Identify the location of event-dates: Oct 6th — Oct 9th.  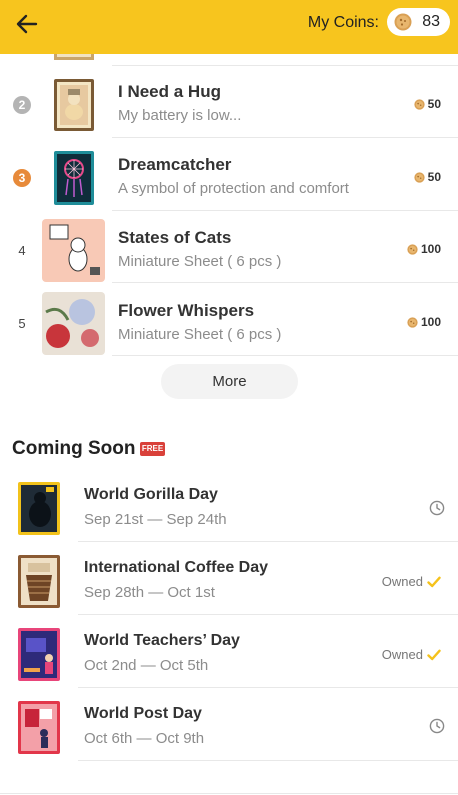
(144, 738).